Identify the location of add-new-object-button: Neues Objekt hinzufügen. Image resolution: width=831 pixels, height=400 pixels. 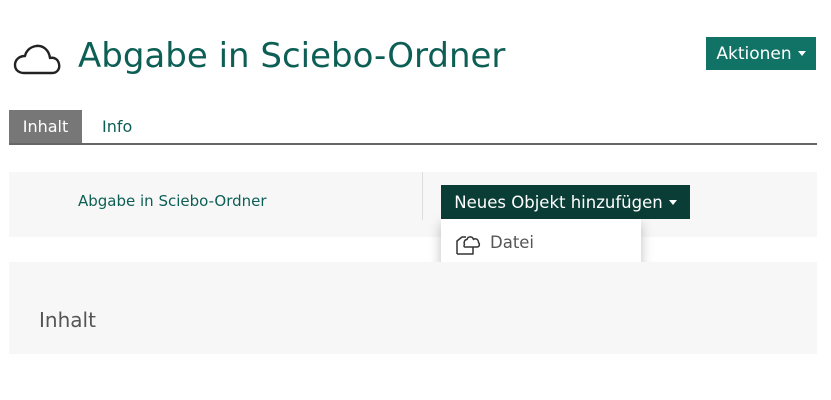
(565, 202).